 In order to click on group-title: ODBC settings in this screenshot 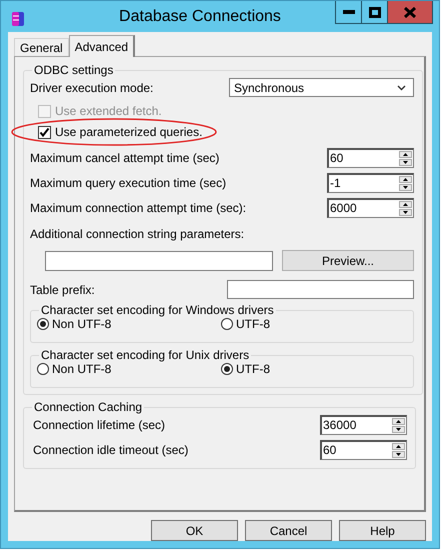, I will do `click(73, 70)`.